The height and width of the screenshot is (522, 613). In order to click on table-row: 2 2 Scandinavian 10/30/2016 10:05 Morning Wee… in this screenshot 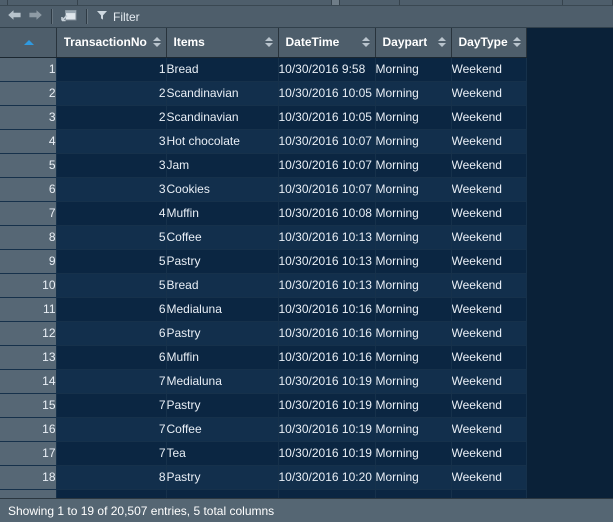, I will do `click(263, 93)`.